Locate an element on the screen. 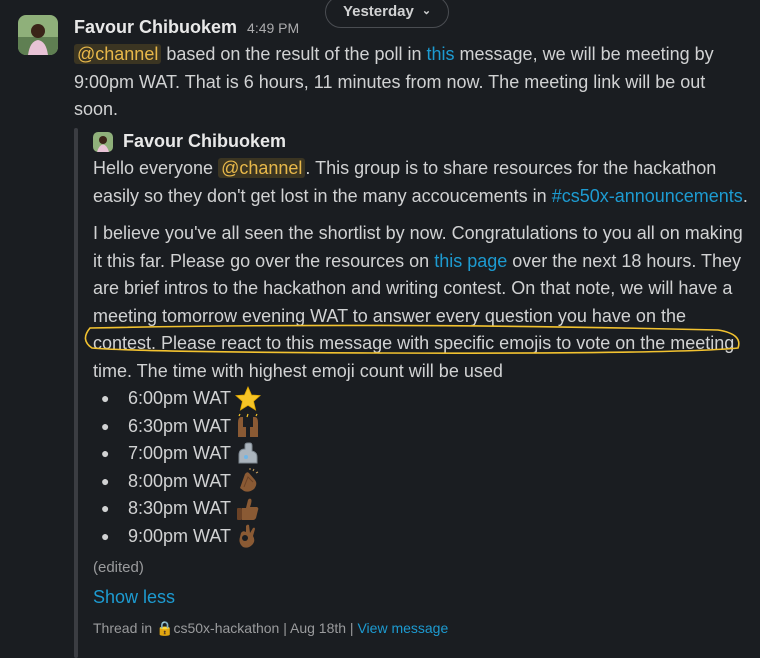 Image resolution: width=760 pixels, height=658 pixels. footer-channel: cs50x-hackathon is located at coordinates (226, 628).